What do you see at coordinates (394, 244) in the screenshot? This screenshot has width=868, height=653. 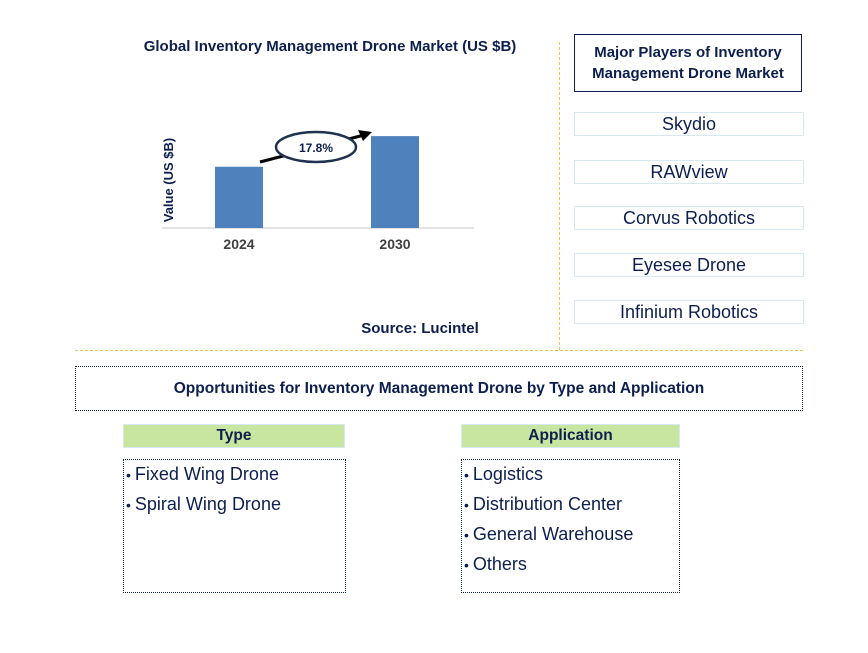 I see `x-tick-label: 2030` at bounding box center [394, 244].